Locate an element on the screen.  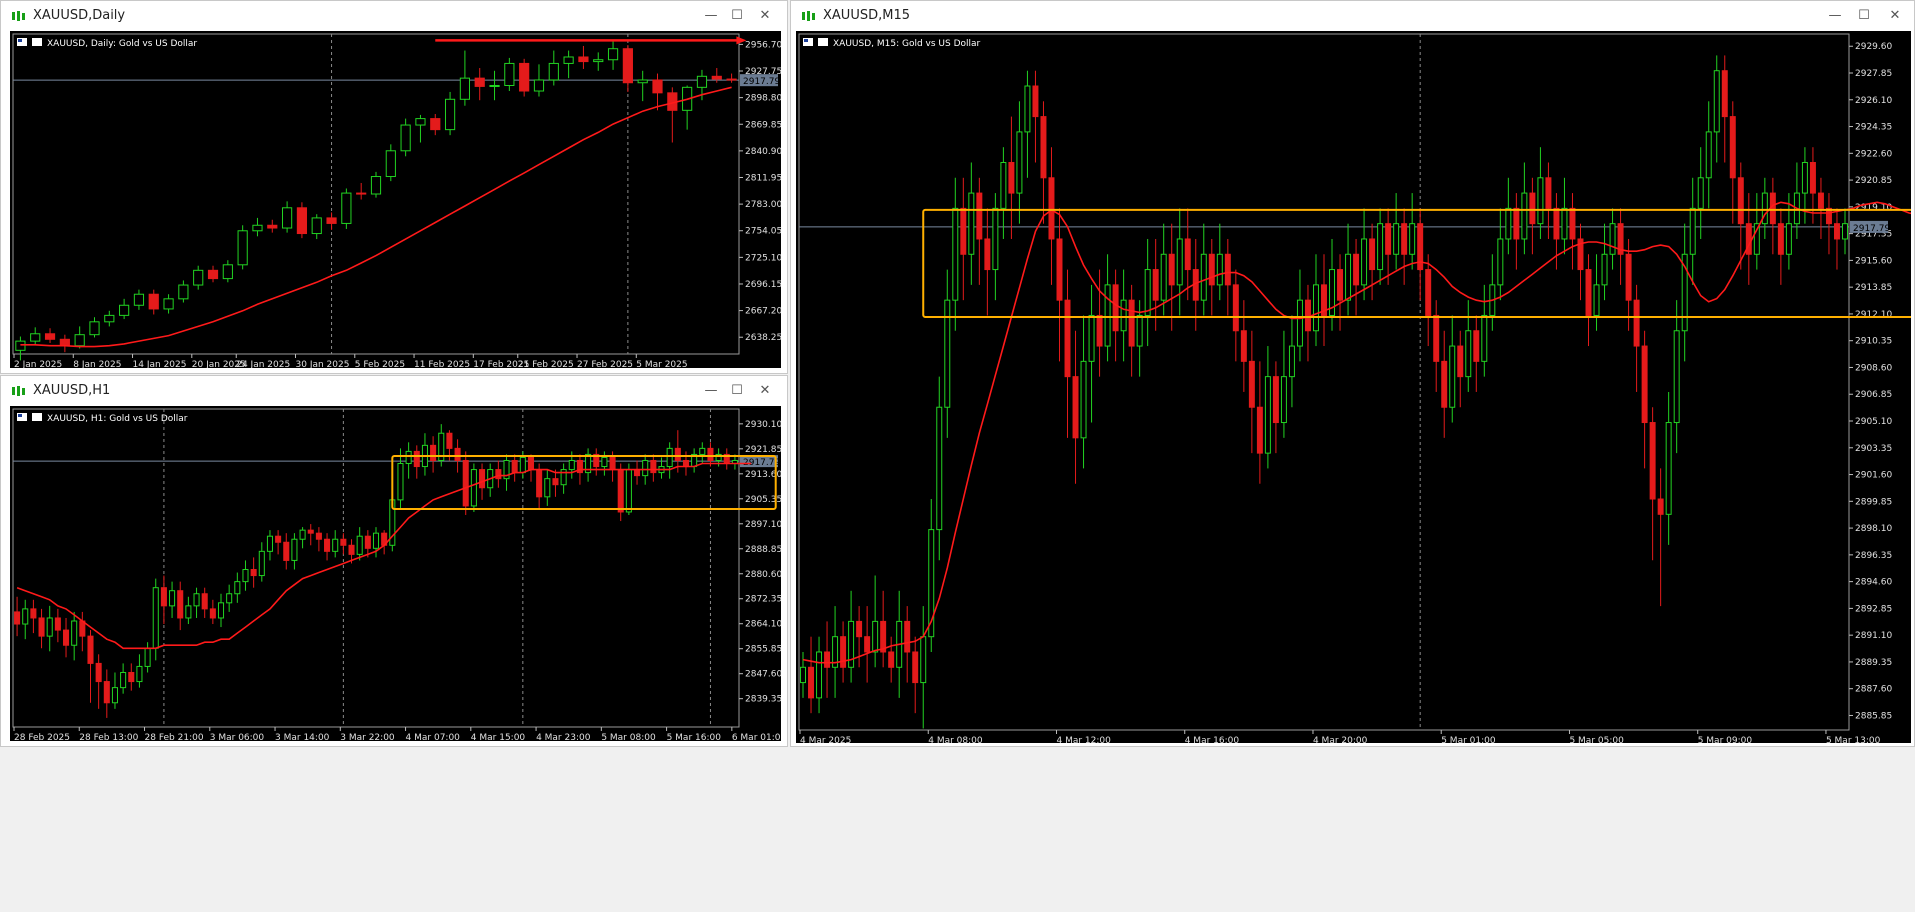
x-tick-label: 27 Feb 2025 is located at coordinates (605, 364).